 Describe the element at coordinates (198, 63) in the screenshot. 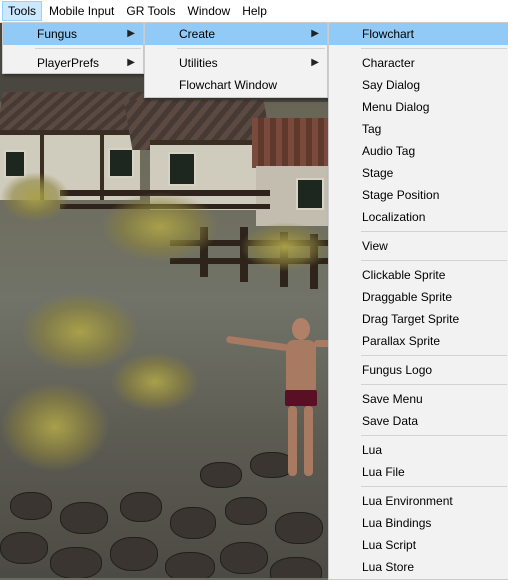

I see `menu-item-label: Utilities` at that location.